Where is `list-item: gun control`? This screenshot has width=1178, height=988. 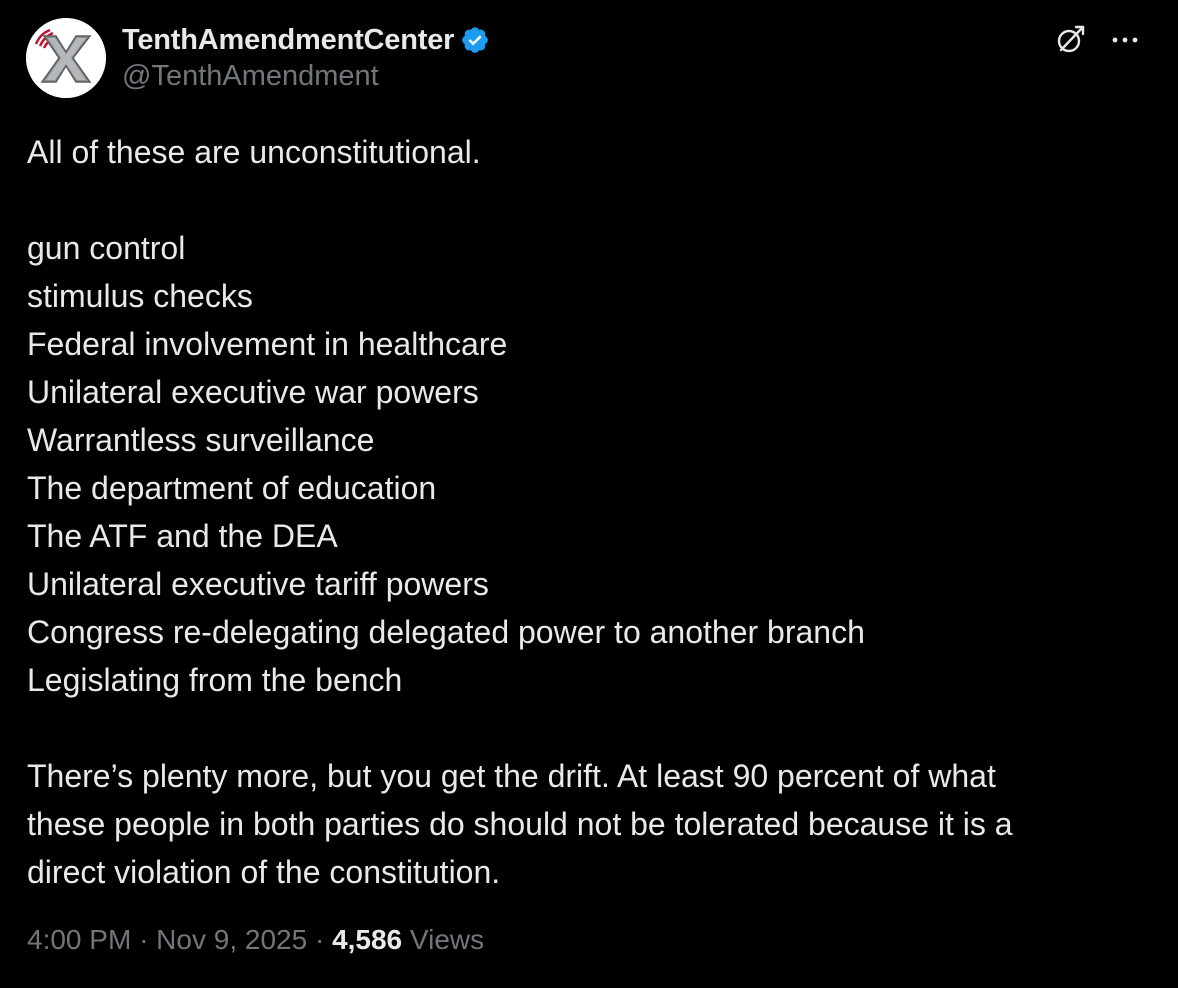
list-item: gun control is located at coordinates (106, 248).